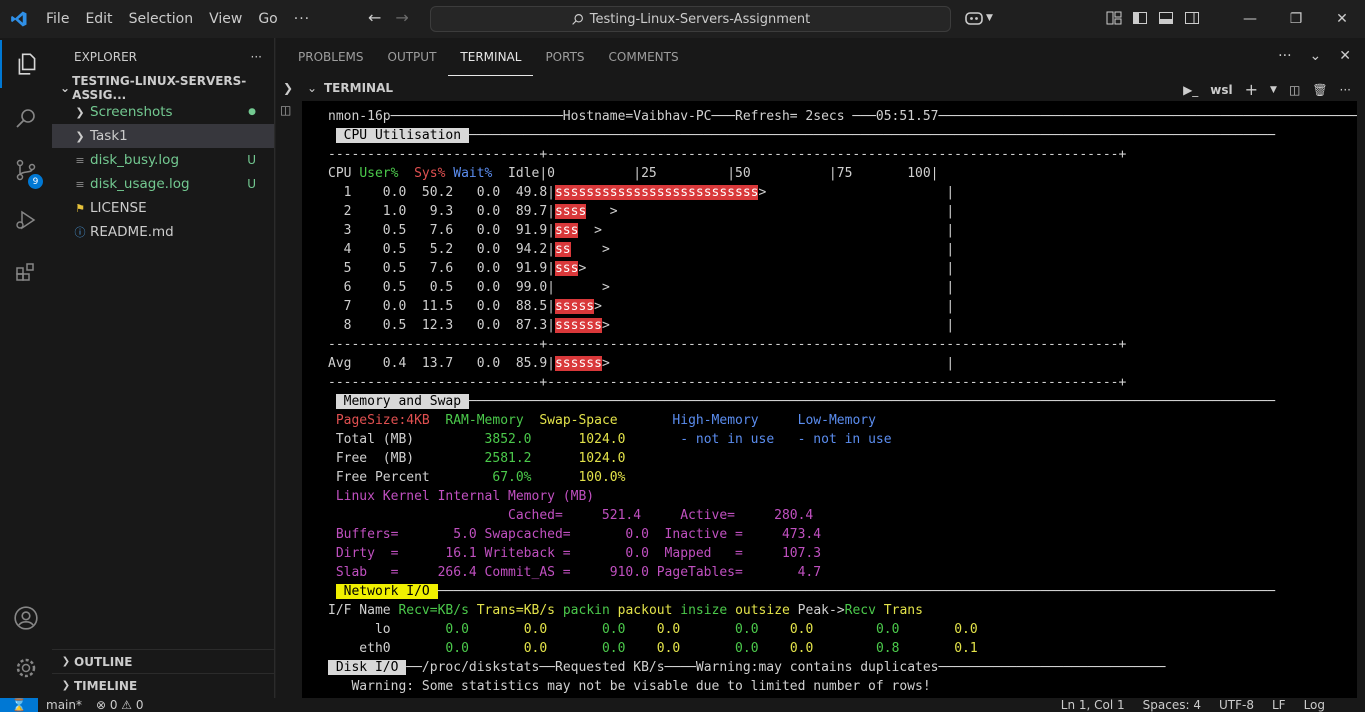 The width and height of the screenshot is (1365, 712). What do you see at coordinates (786, 629) in the screenshot?
I see `net-outsize: 0.0` at bounding box center [786, 629].